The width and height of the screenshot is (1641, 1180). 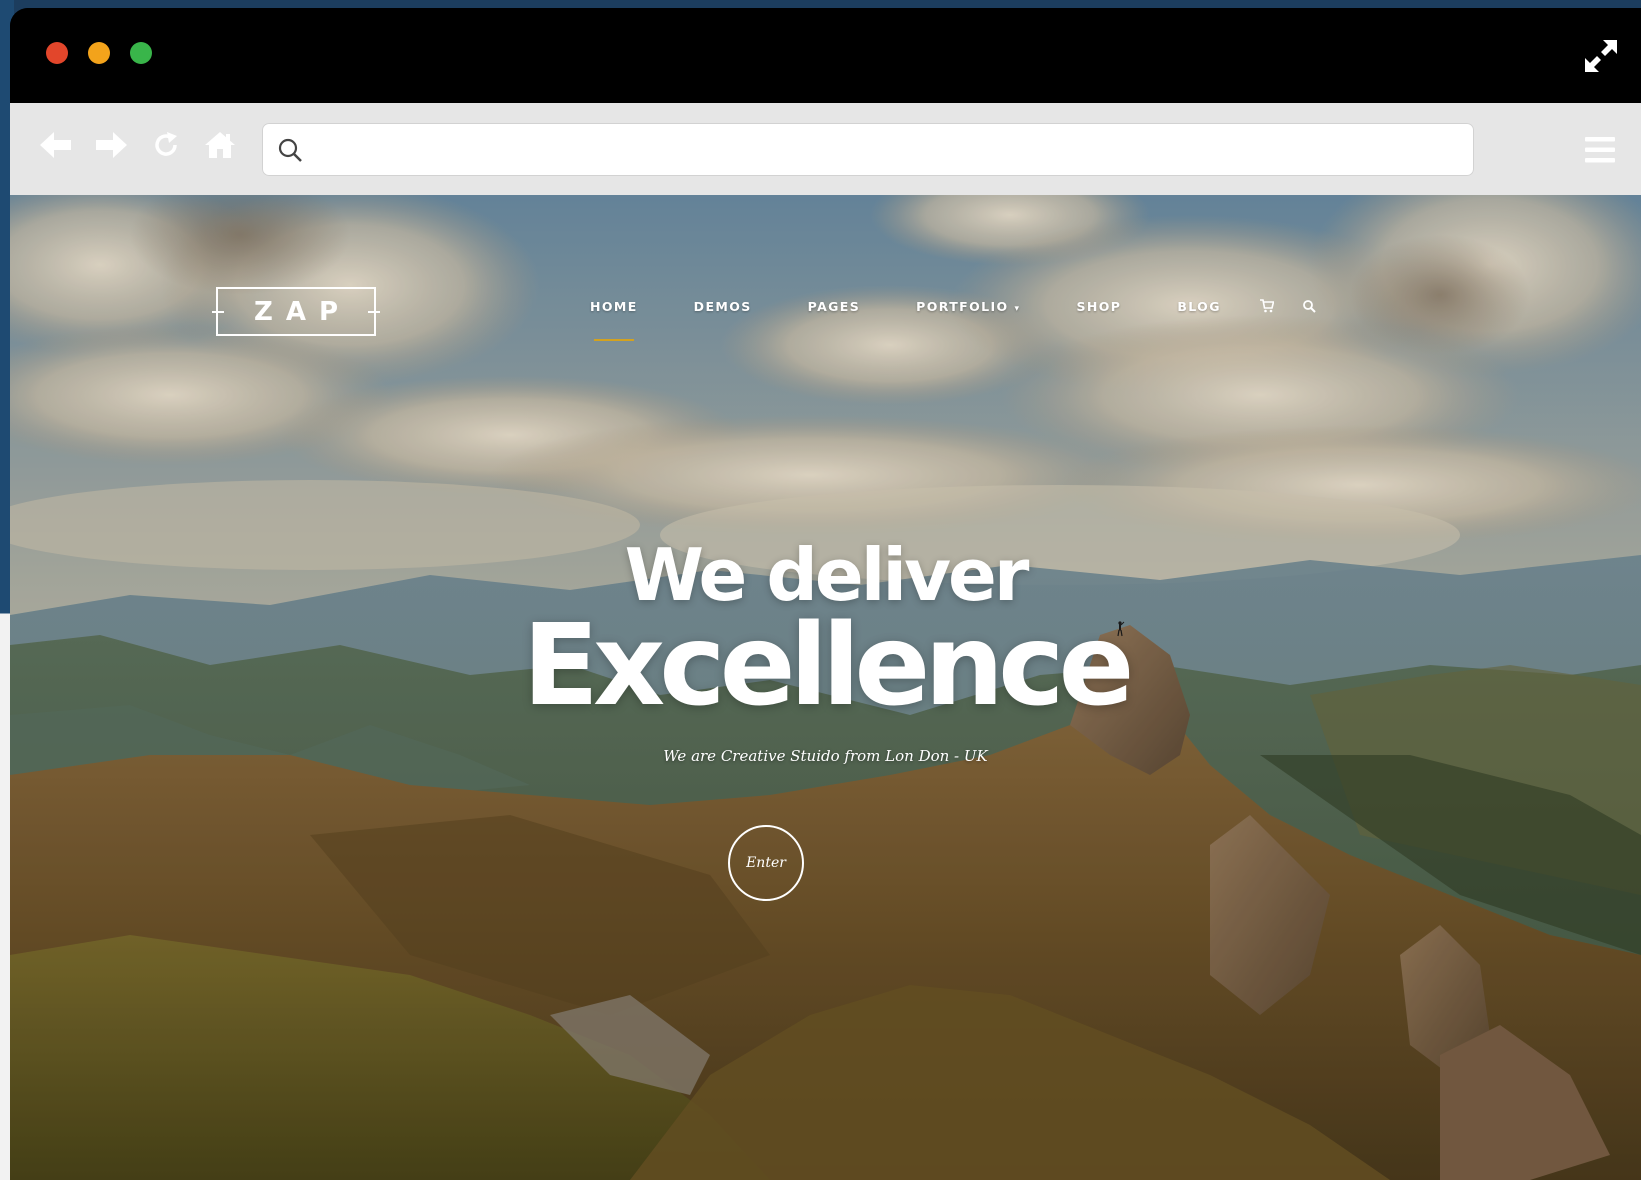 I want to click on nav-item-pages: PAGES, so click(x=834, y=306).